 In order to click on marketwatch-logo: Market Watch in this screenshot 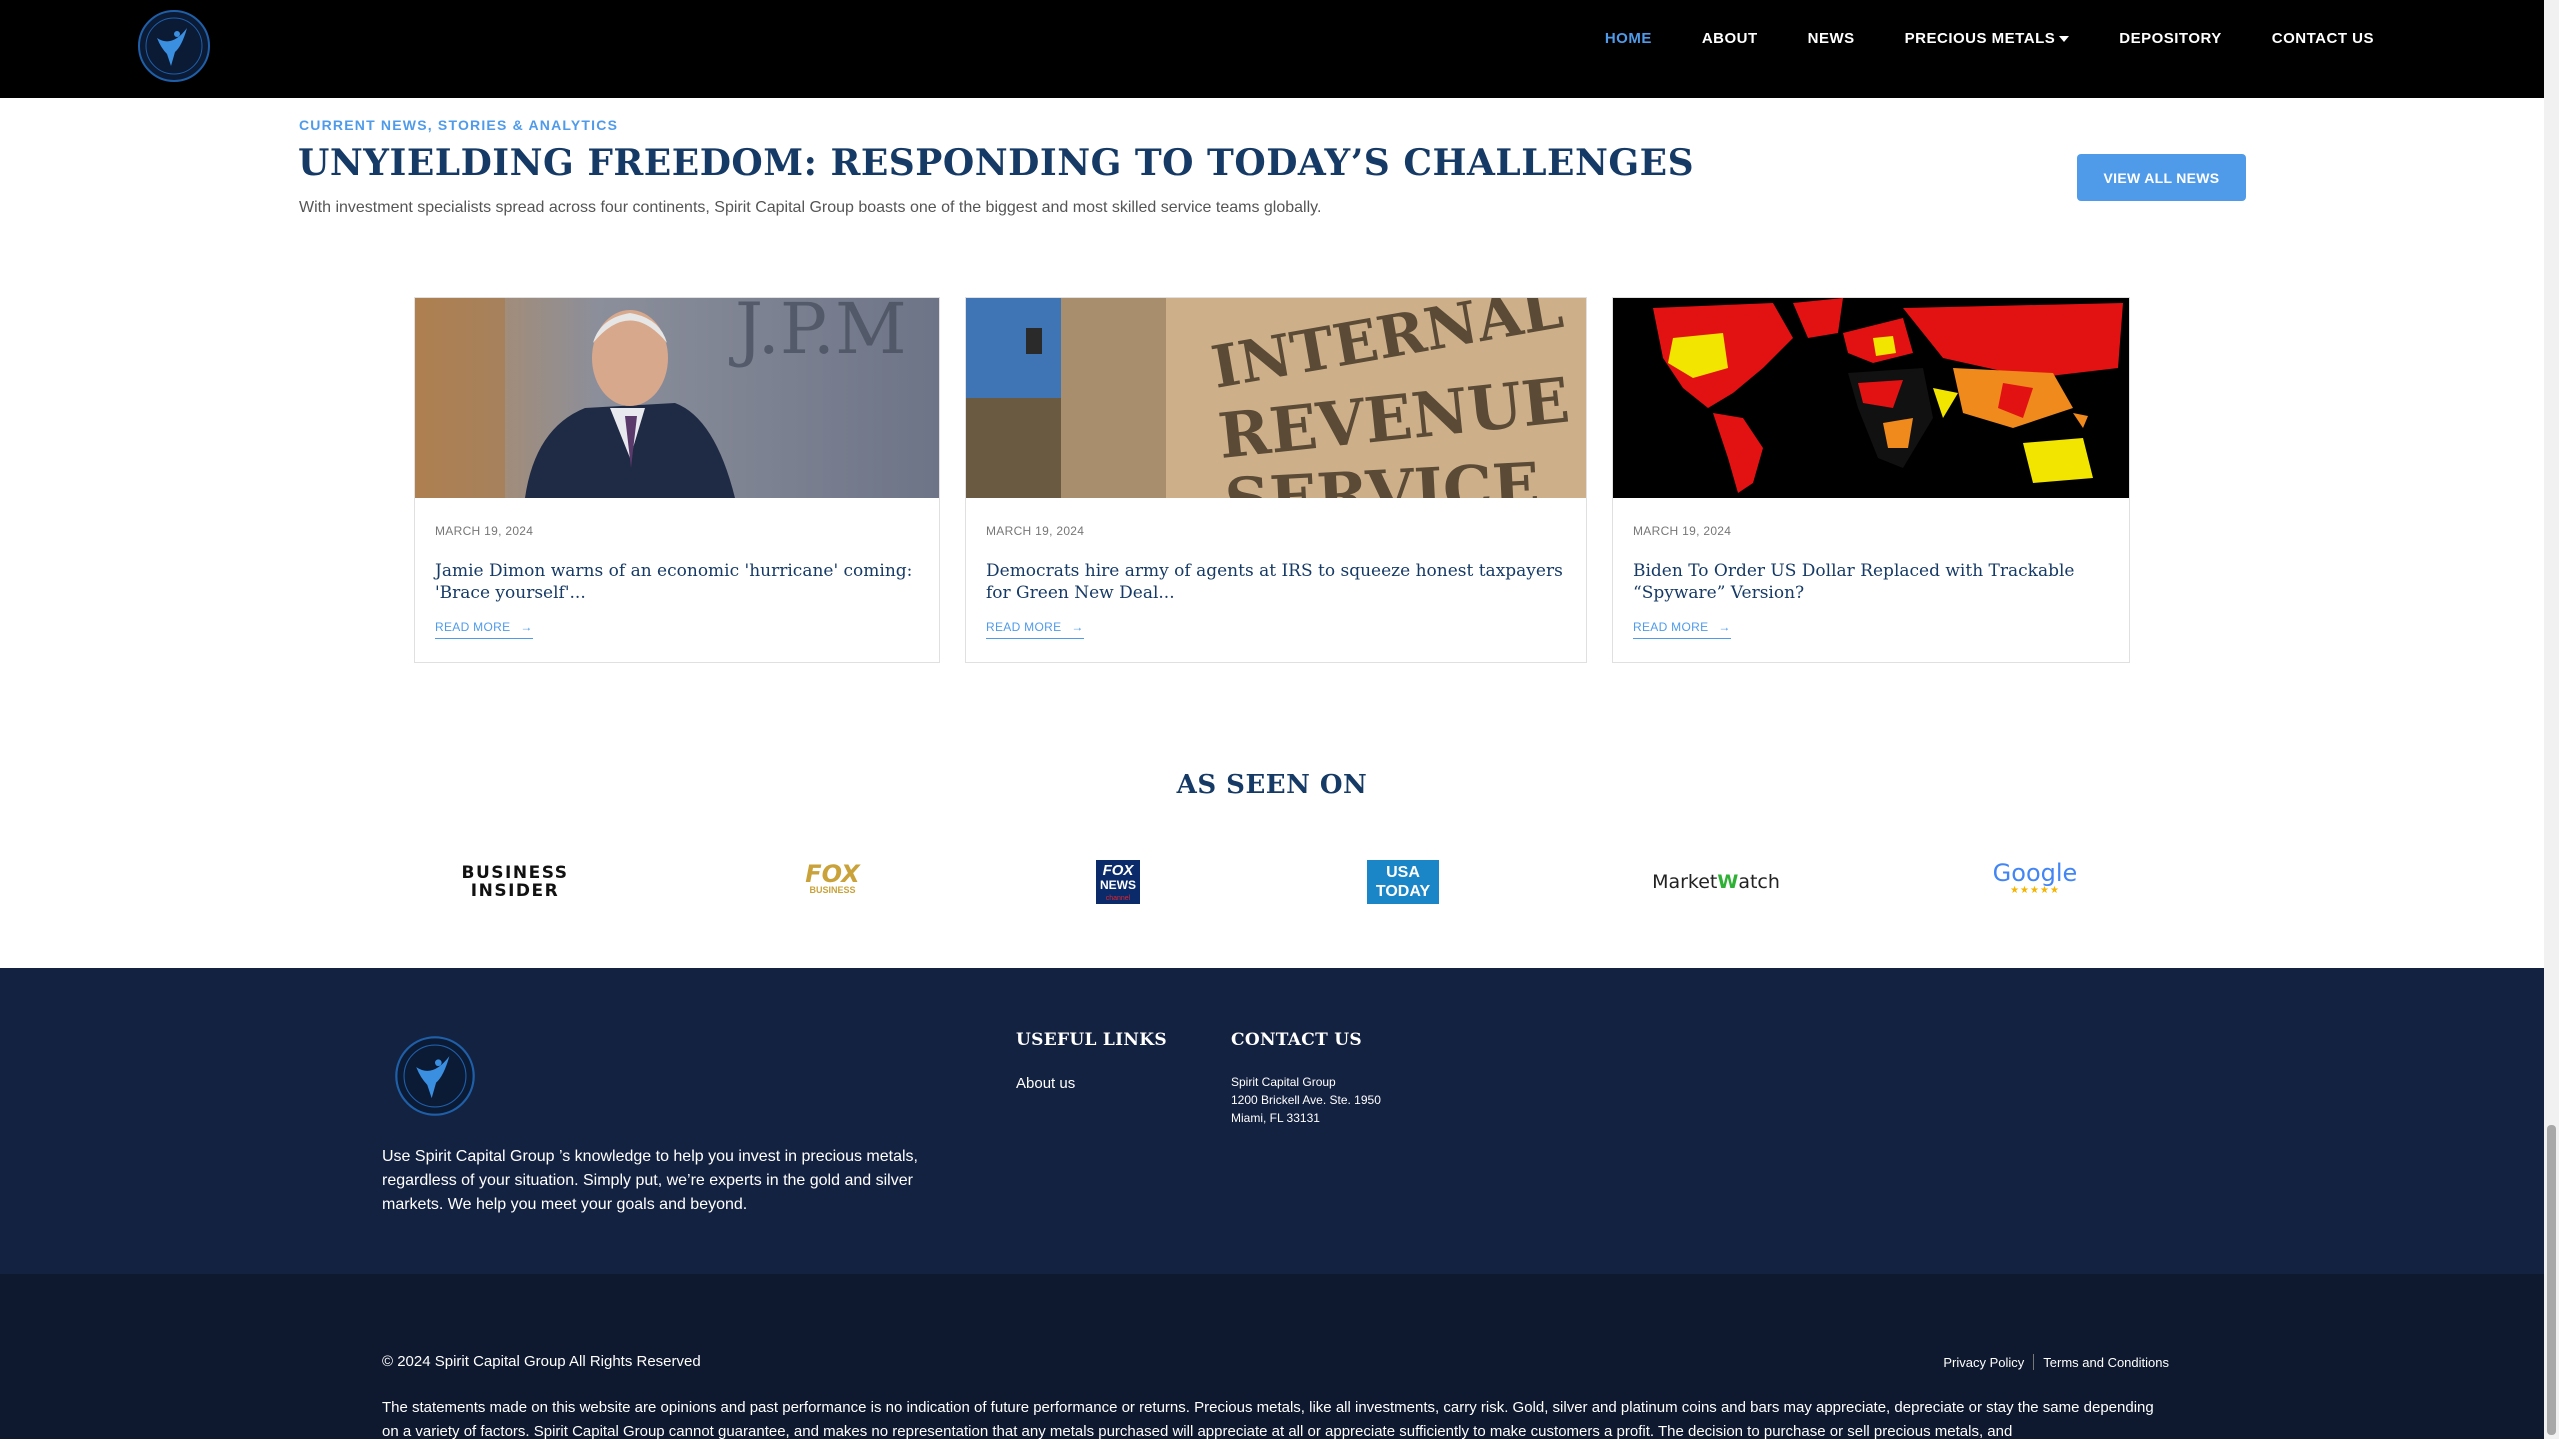, I will do `click(1716, 882)`.